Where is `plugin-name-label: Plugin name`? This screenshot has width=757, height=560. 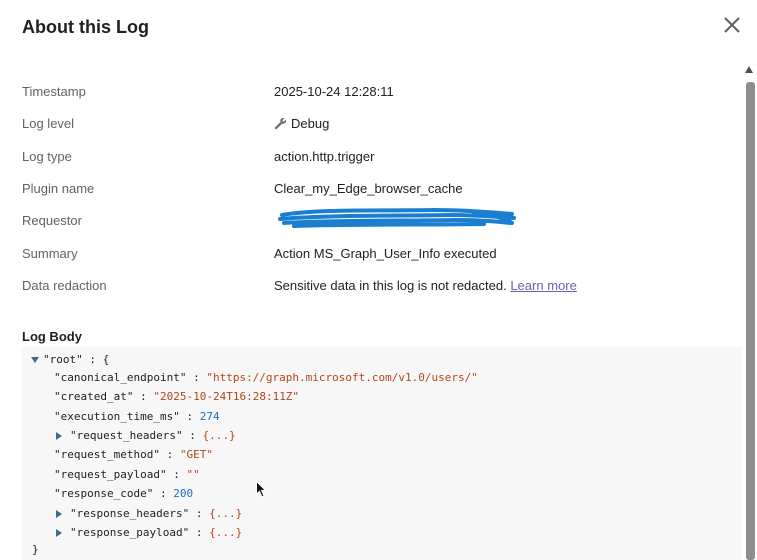
plugin-name-label: Plugin name is located at coordinates (58, 188).